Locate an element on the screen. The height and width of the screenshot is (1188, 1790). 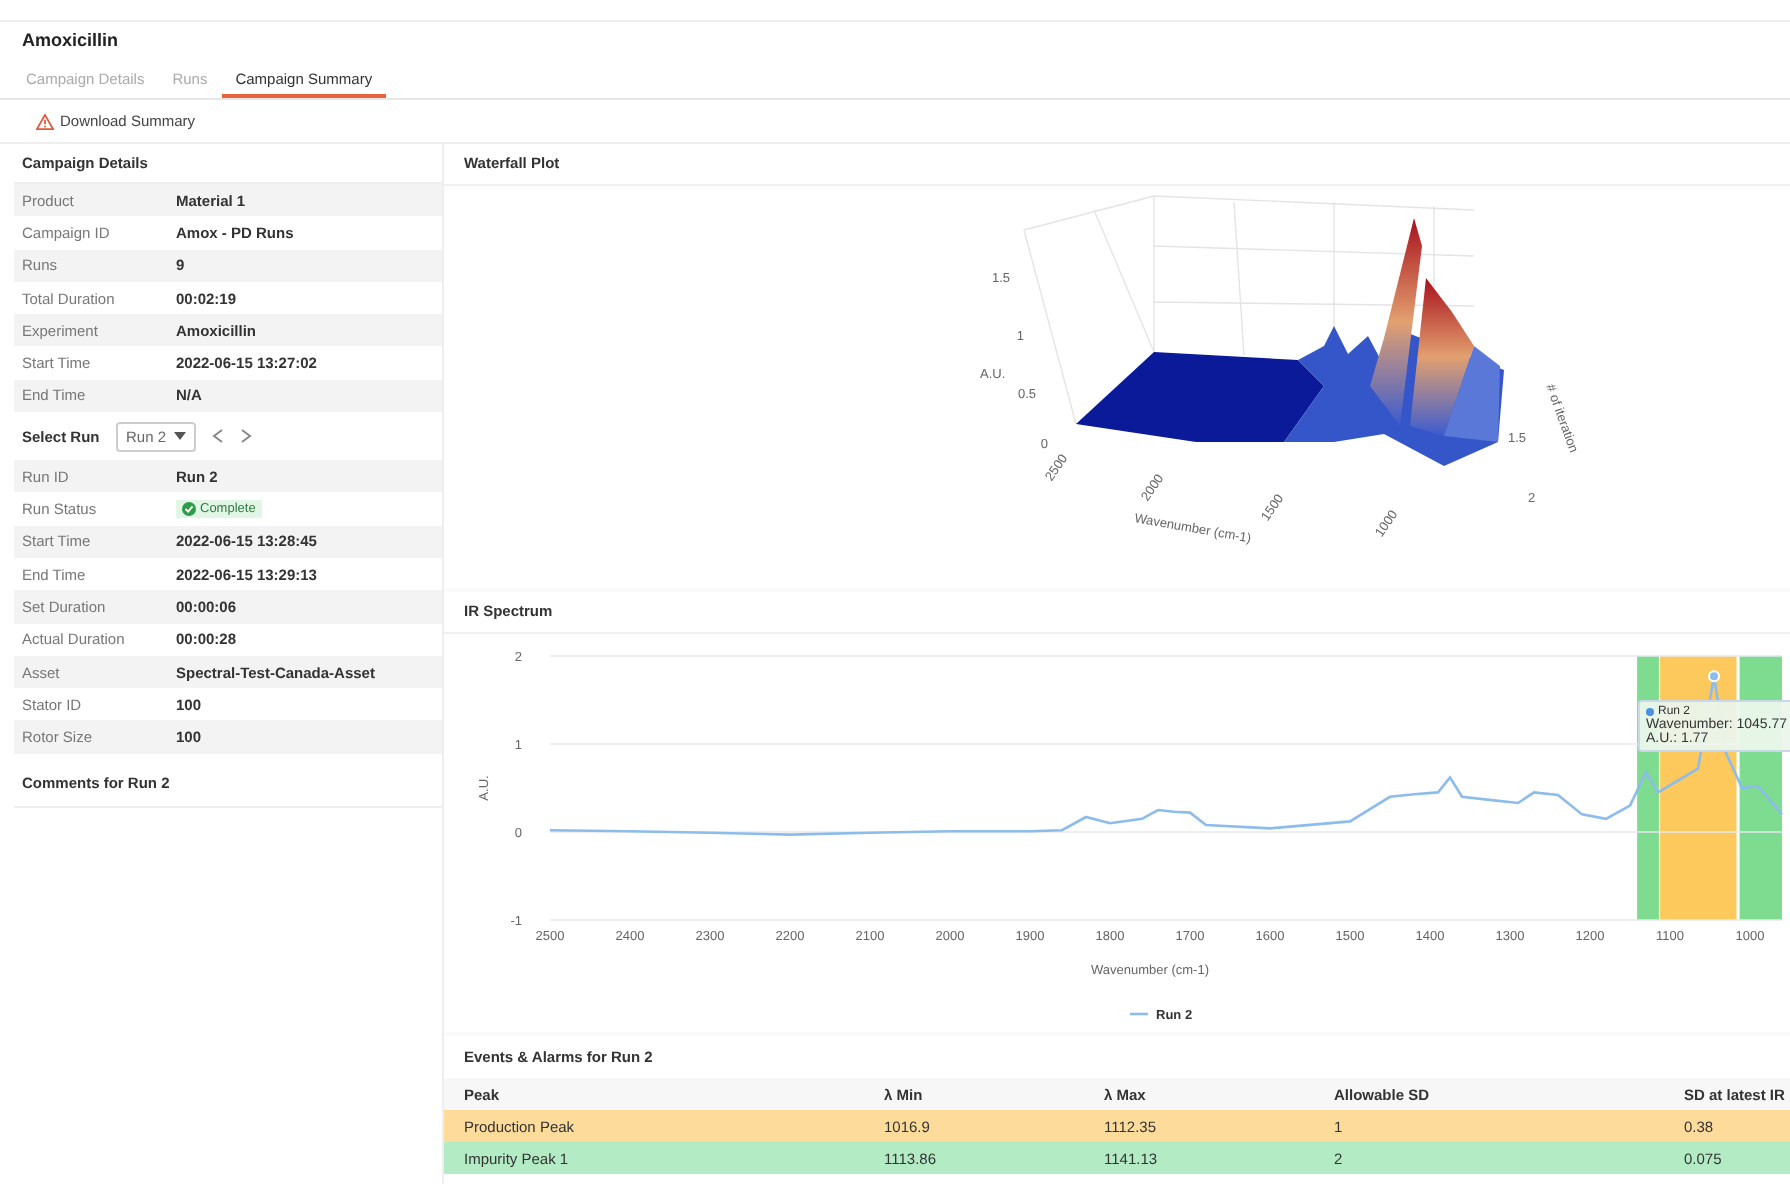
check-circle-icon is located at coordinates (189, 509).